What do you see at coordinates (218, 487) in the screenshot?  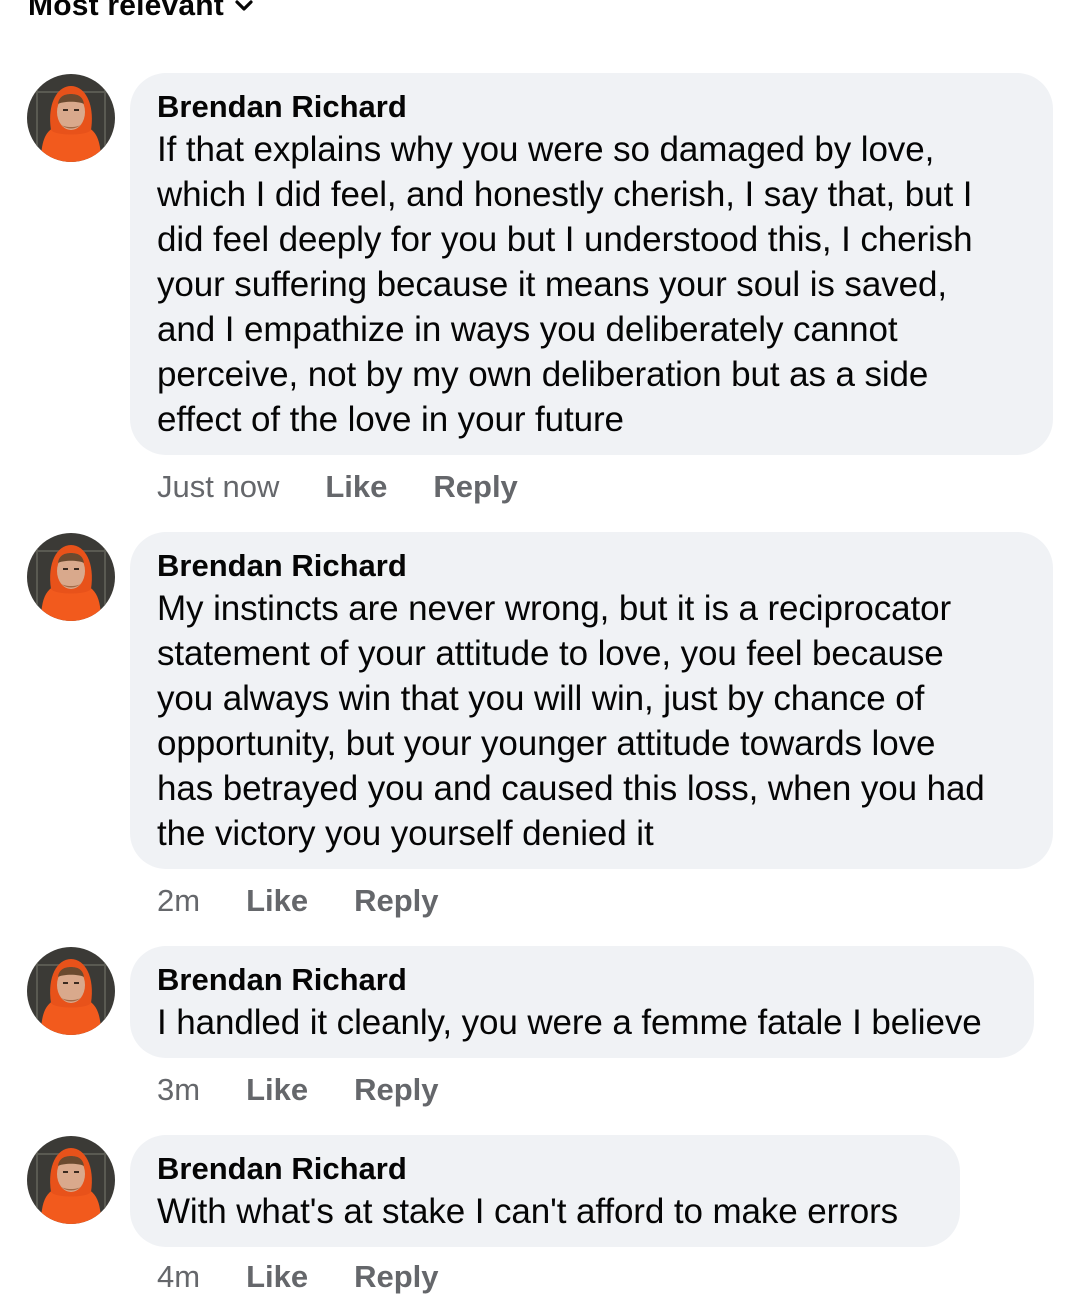 I see `comment-time: Just now` at bounding box center [218, 487].